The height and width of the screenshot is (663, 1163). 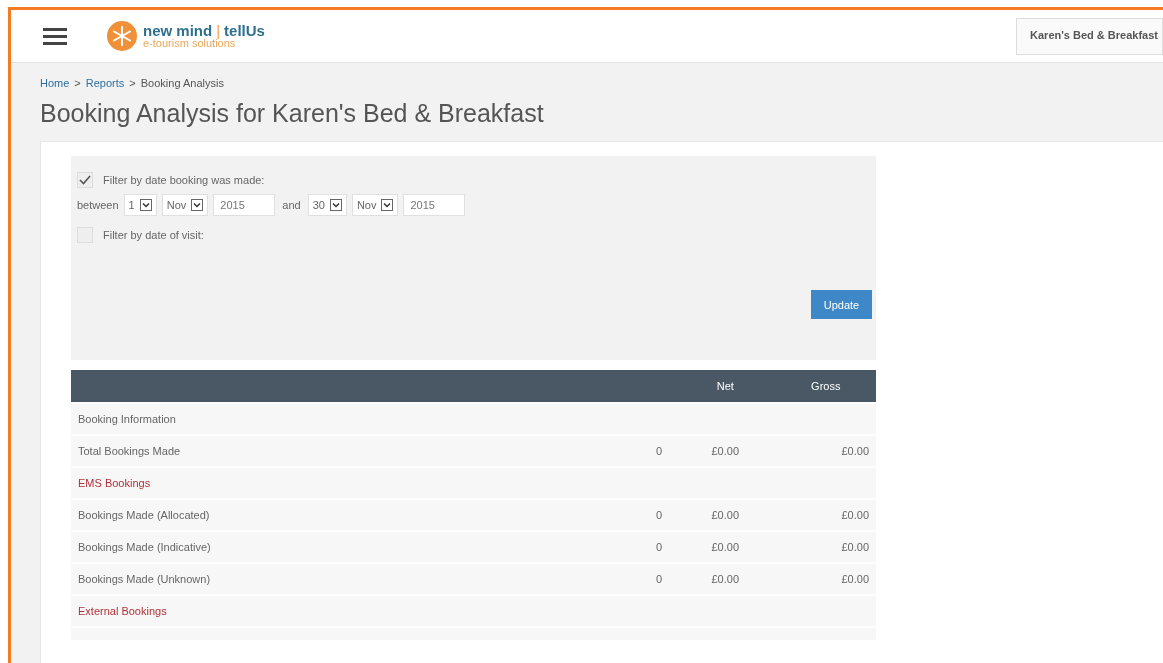 I want to click on account-button: Karen's Bed & Breakfast, so click(x=1089, y=36).